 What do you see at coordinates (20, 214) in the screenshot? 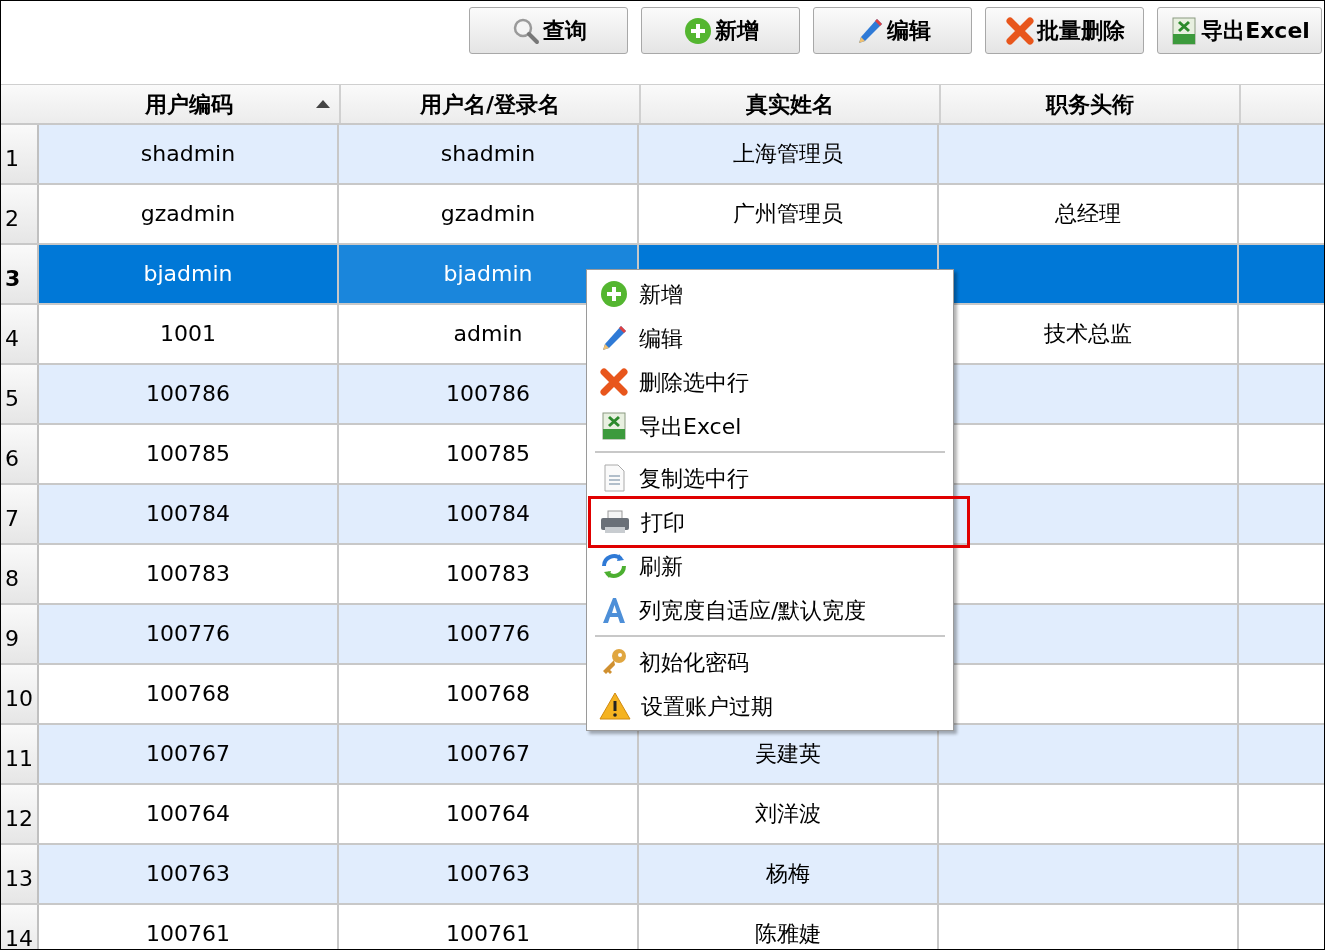
I see `row-number: 2` at bounding box center [20, 214].